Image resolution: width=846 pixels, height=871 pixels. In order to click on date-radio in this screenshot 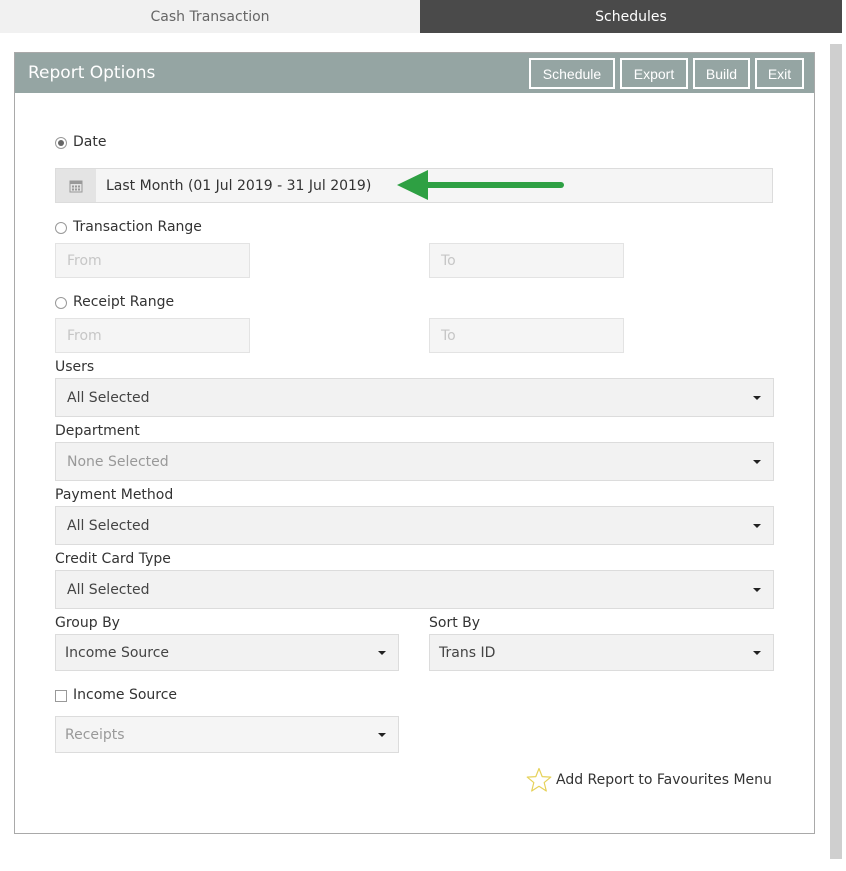, I will do `click(61, 143)`.